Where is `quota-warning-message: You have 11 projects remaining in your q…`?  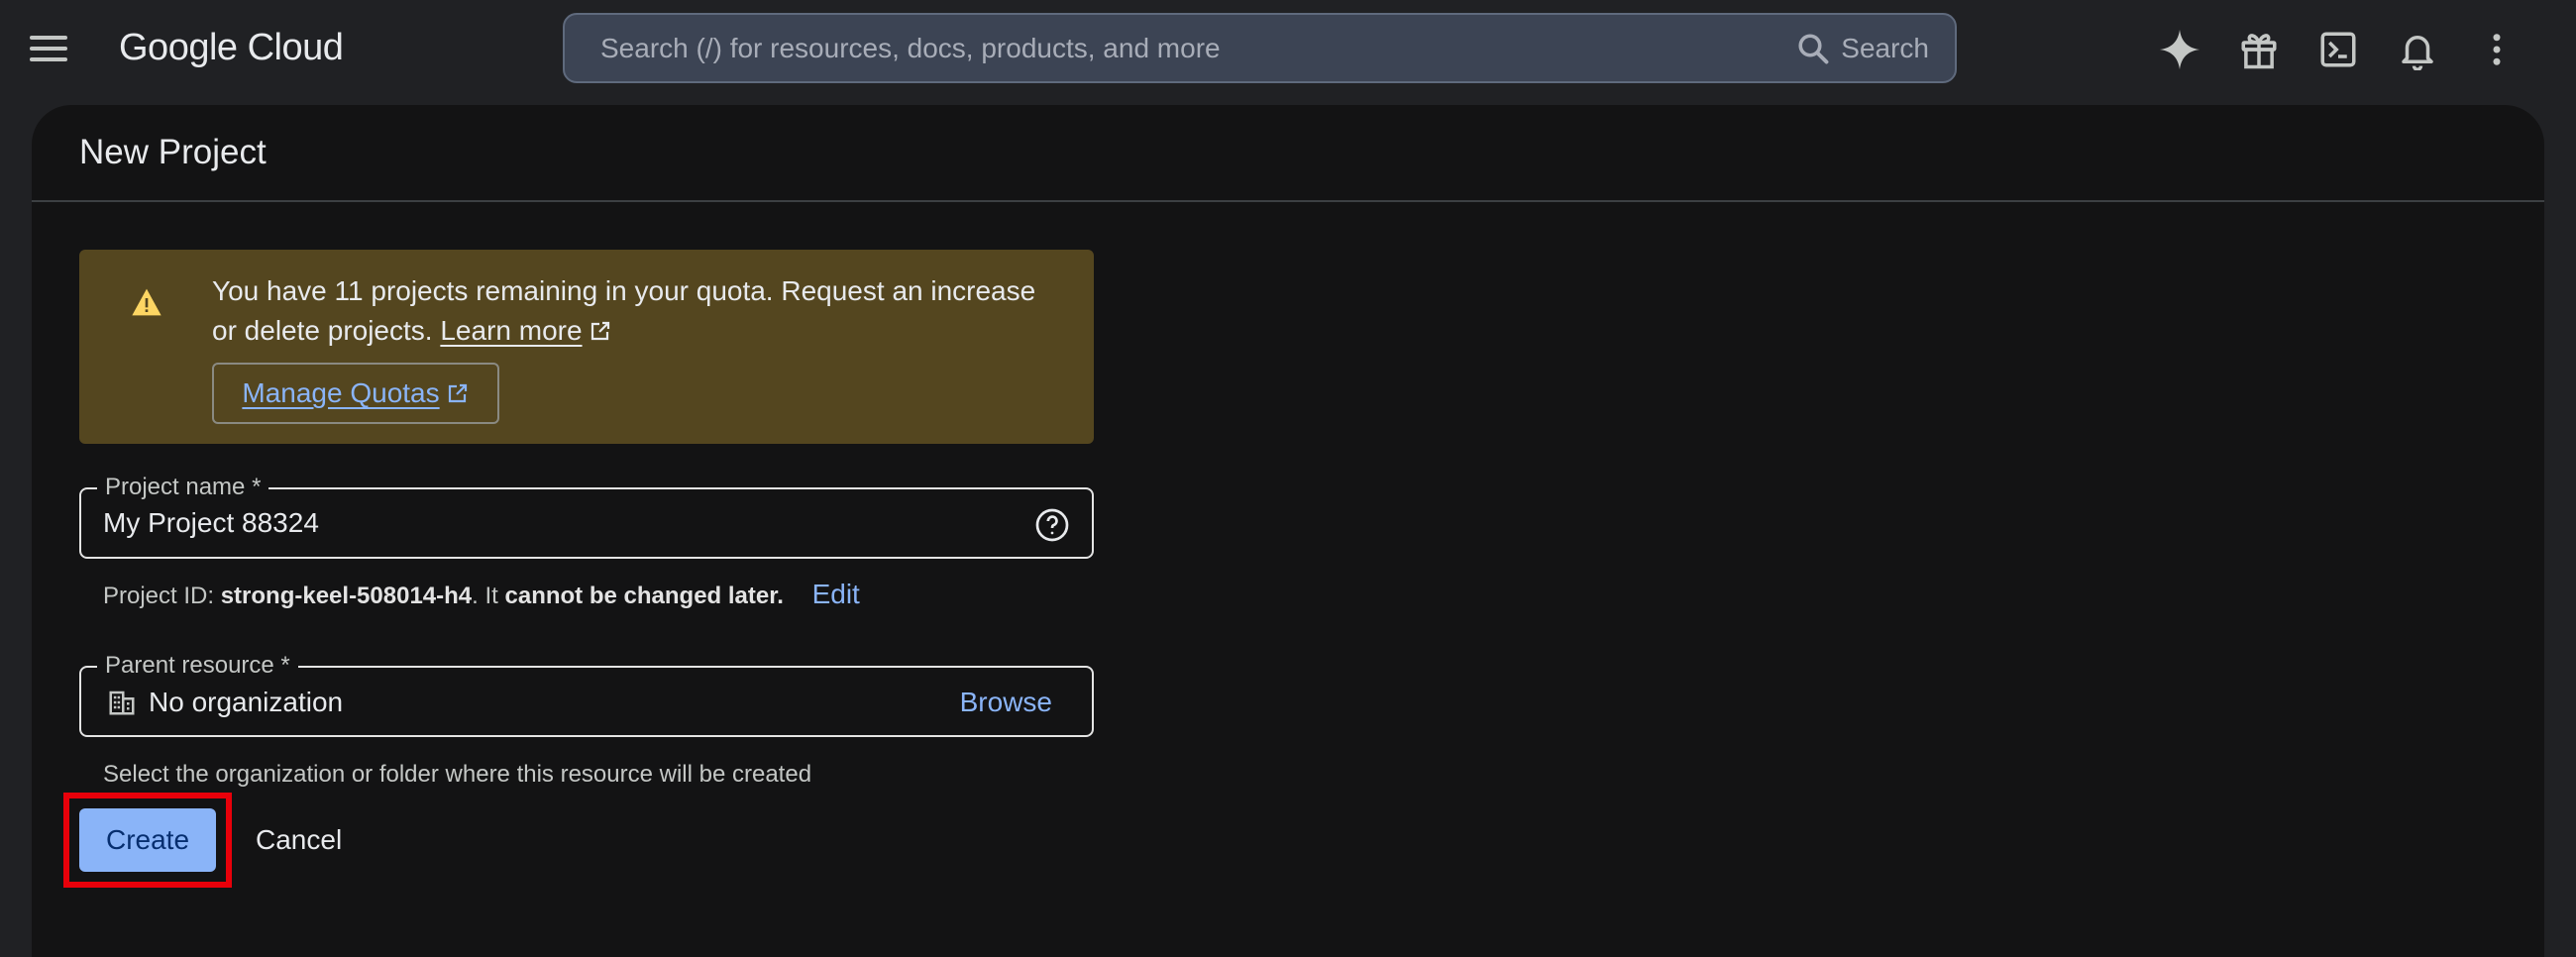
quota-warning-message: You have 11 projects remaining in your q… is located at coordinates (624, 310).